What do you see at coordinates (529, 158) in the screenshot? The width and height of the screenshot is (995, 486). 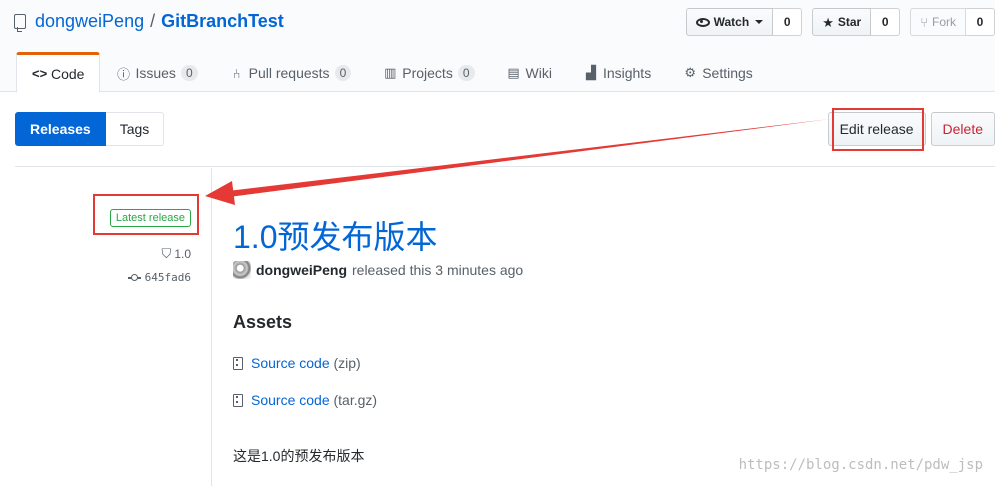 I see `annotation-arrow-shaft` at bounding box center [529, 158].